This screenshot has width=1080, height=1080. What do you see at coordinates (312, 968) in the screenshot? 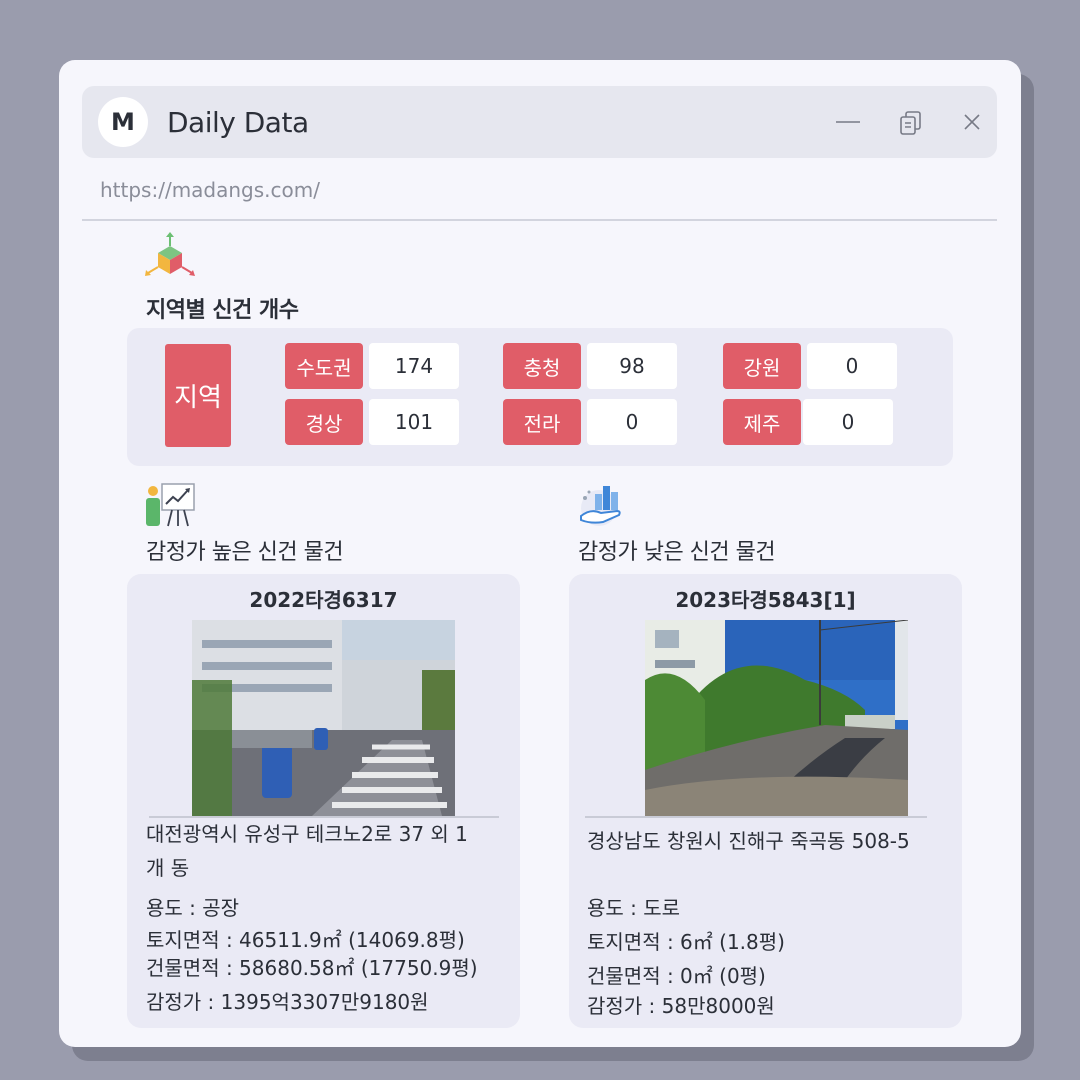
I see `building-area: 건물면적 : 58680.58㎡ (17750.9평)` at bounding box center [312, 968].